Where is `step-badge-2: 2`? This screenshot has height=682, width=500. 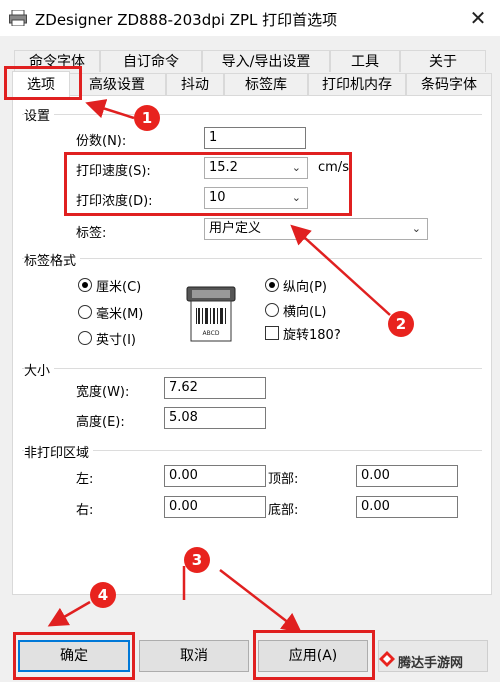 step-badge-2: 2 is located at coordinates (401, 324).